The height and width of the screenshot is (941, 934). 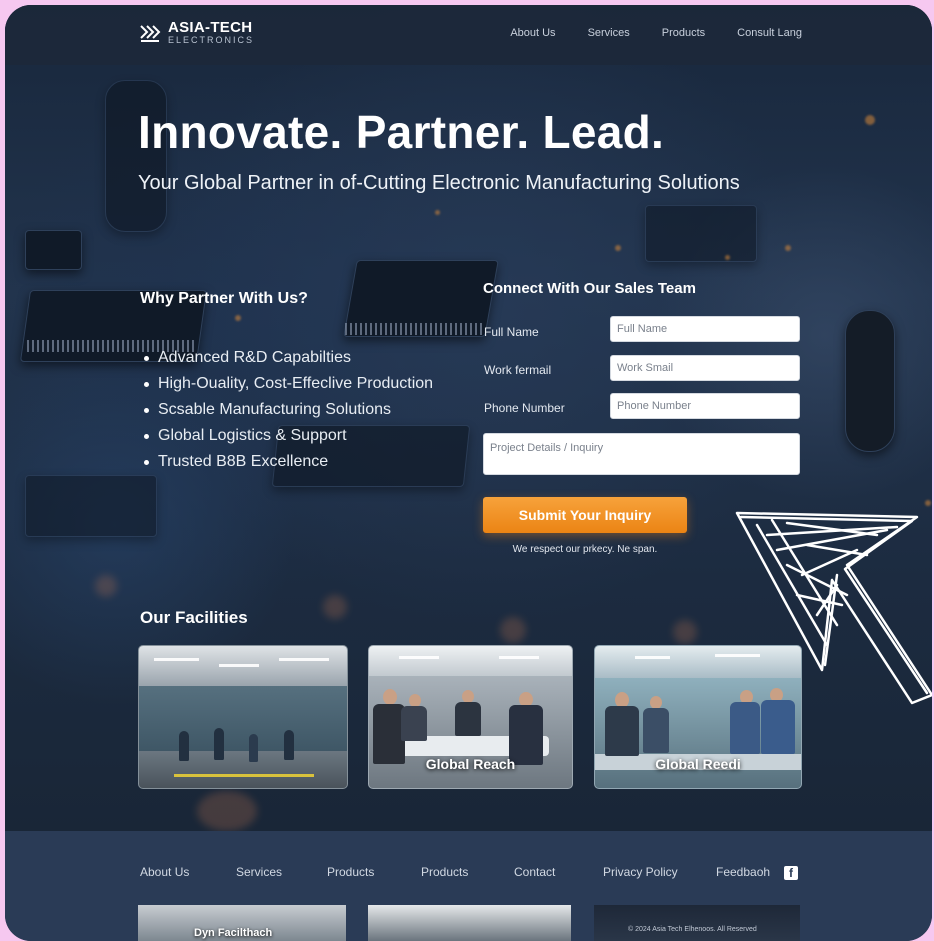 What do you see at coordinates (518, 370) in the screenshot?
I see `work-email-label: Work fermail` at bounding box center [518, 370].